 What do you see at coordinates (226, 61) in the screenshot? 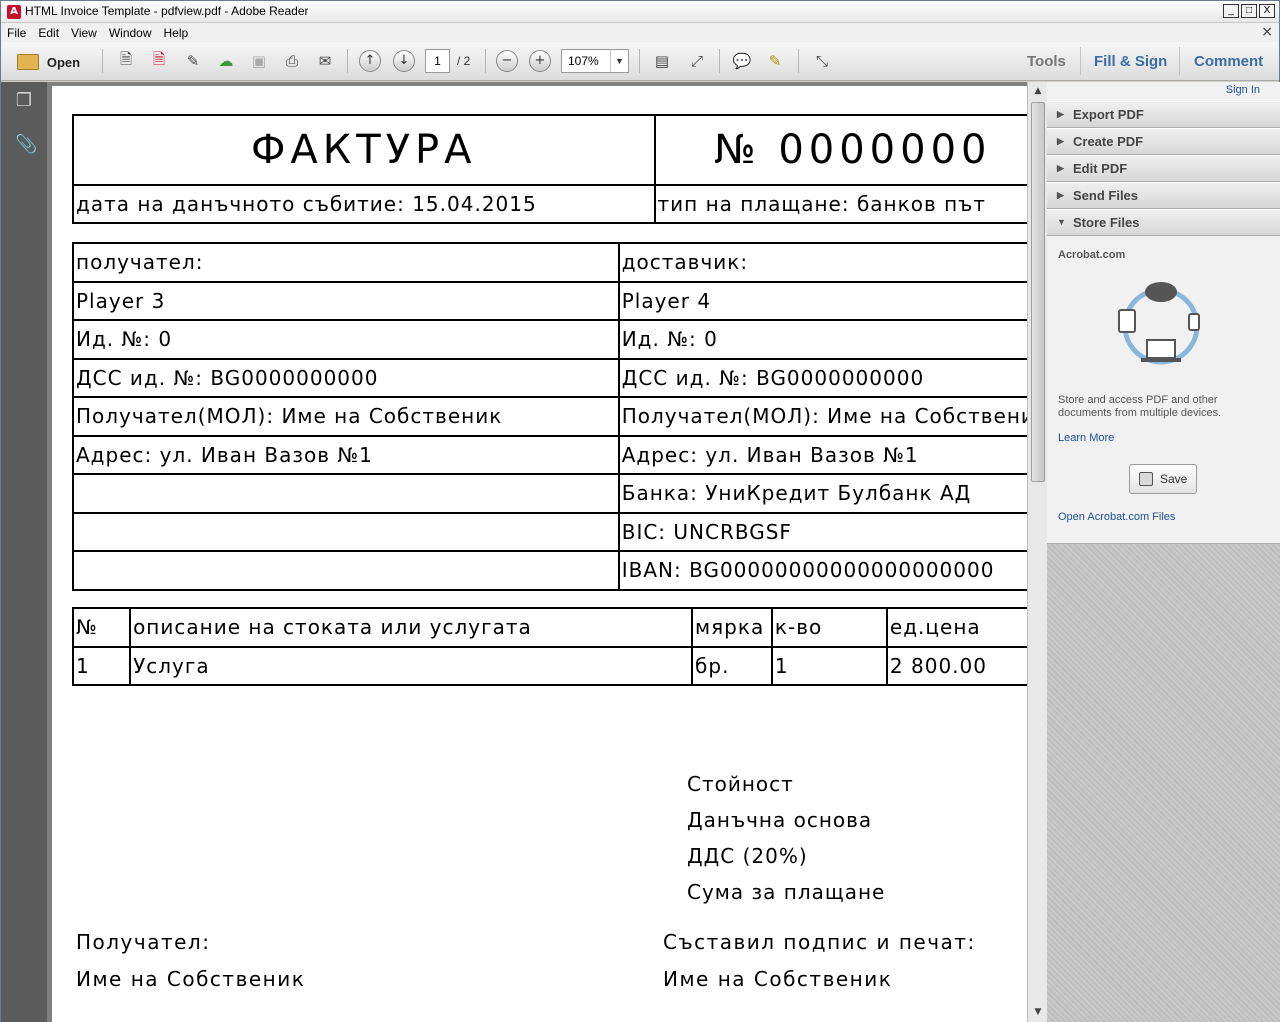
I see `upload-cloud-icon: ☁` at bounding box center [226, 61].